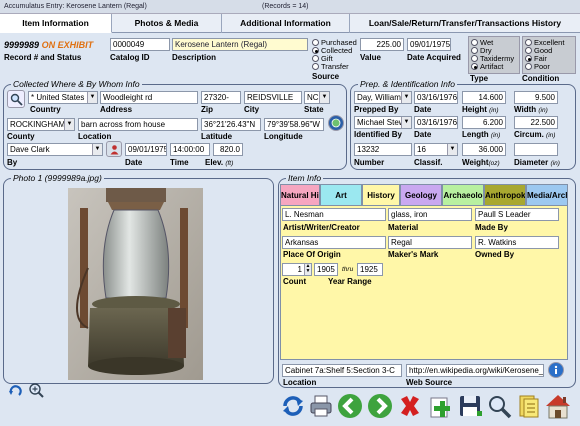 This screenshot has height=426, width=580. Describe the element at coordinates (436, 122) in the screenshot. I see `identified-date-field: 03/16/1976` at that location.